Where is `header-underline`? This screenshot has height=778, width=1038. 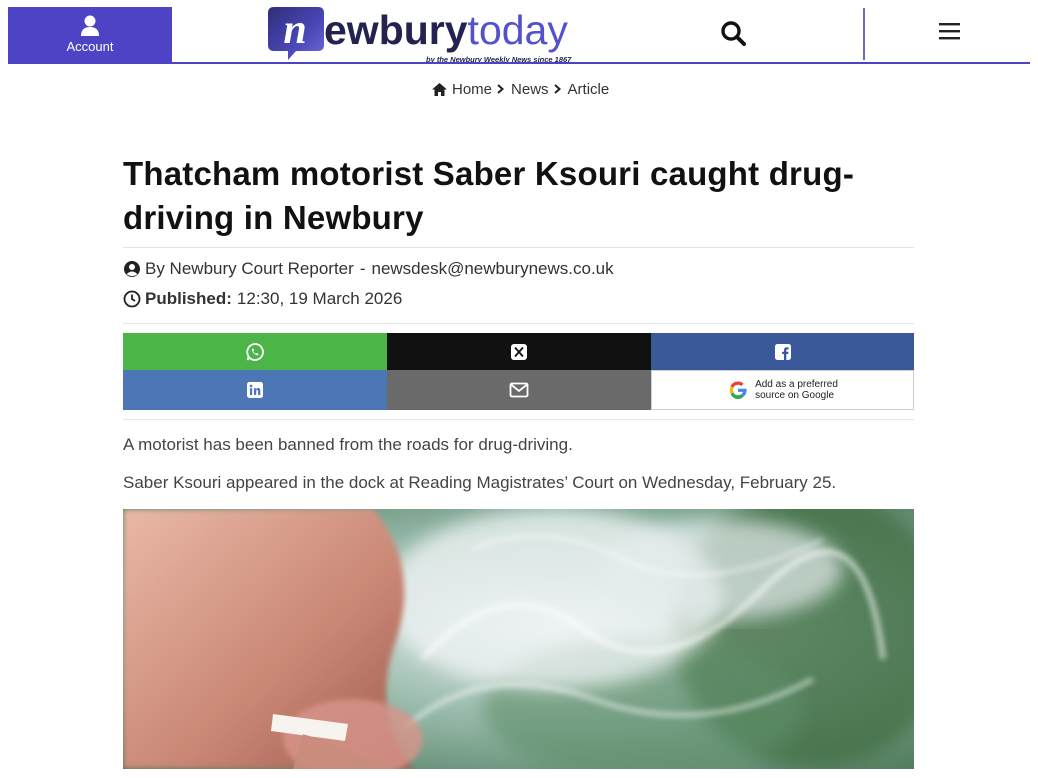
header-underline is located at coordinates (519, 63).